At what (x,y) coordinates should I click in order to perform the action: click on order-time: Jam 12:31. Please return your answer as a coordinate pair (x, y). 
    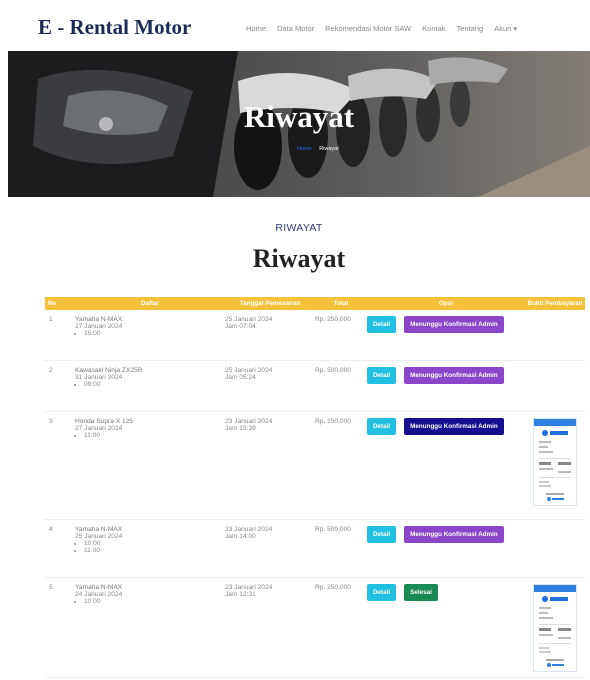
    Looking at the image, I should click on (240, 594).